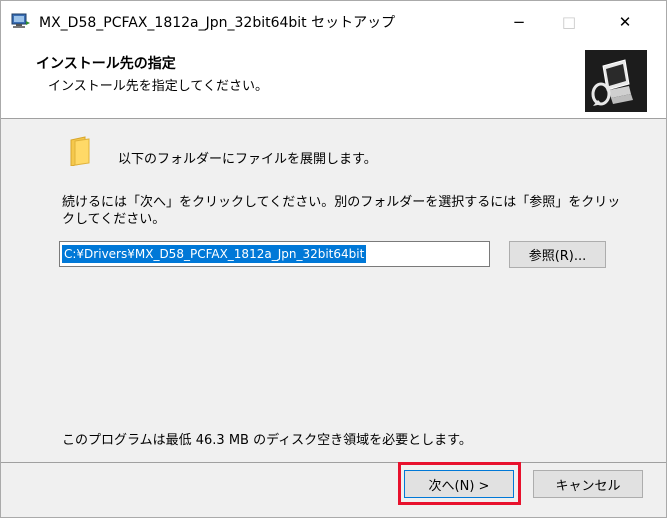  What do you see at coordinates (625, 21) in the screenshot?
I see `close-button: ✕` at bounding box center [625, 21].